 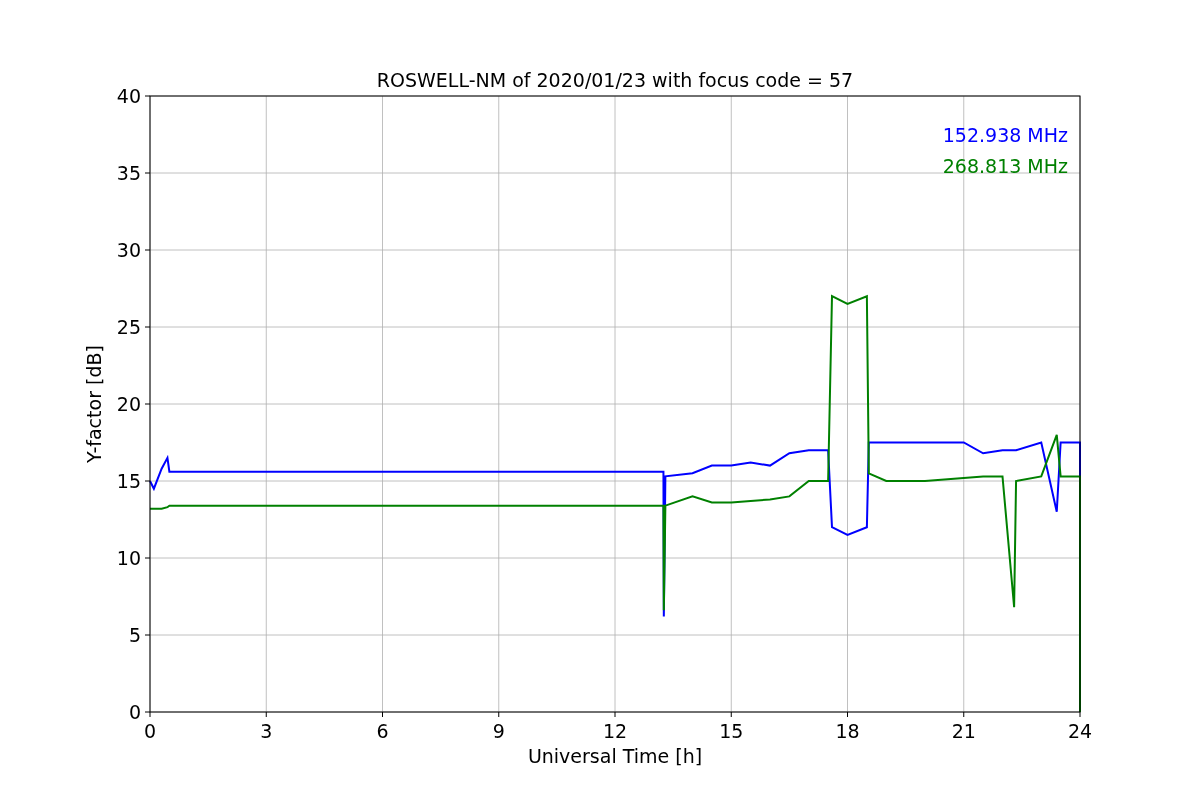 I want to click on y-tick-label: 20, so click(x=128, y=404).